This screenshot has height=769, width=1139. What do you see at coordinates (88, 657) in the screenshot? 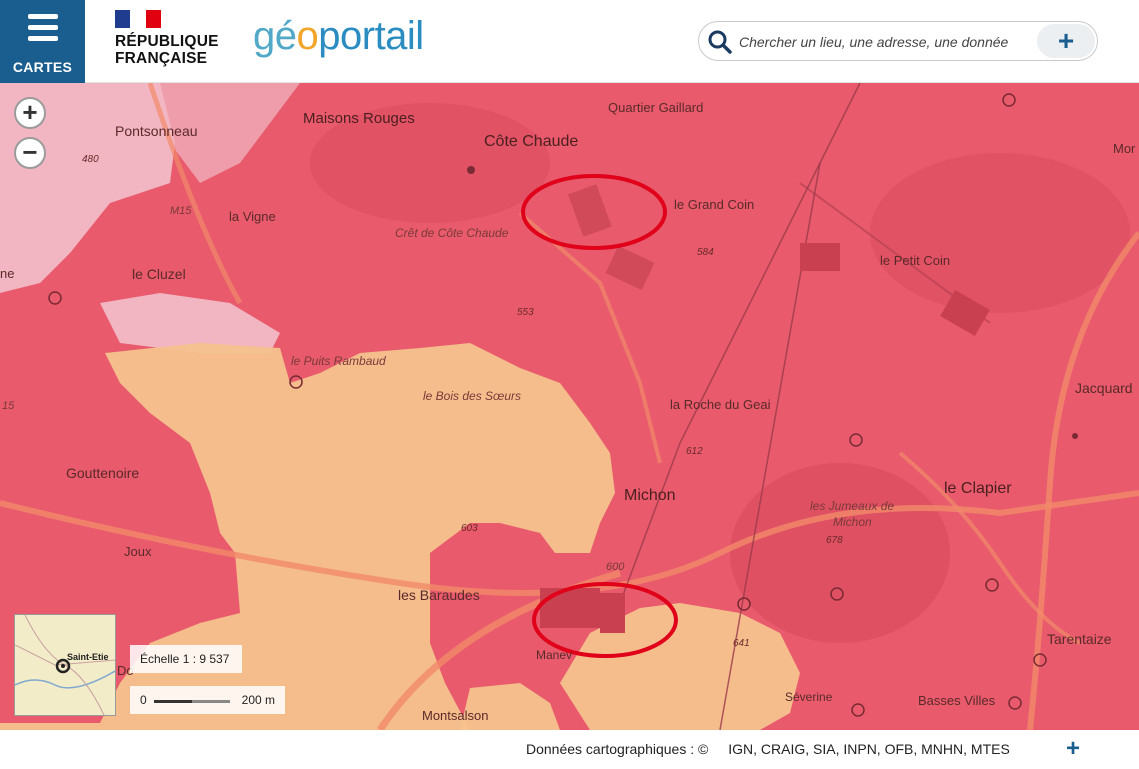
I see `overview-label: Saint-Etie` at bounding box center [88, 657].